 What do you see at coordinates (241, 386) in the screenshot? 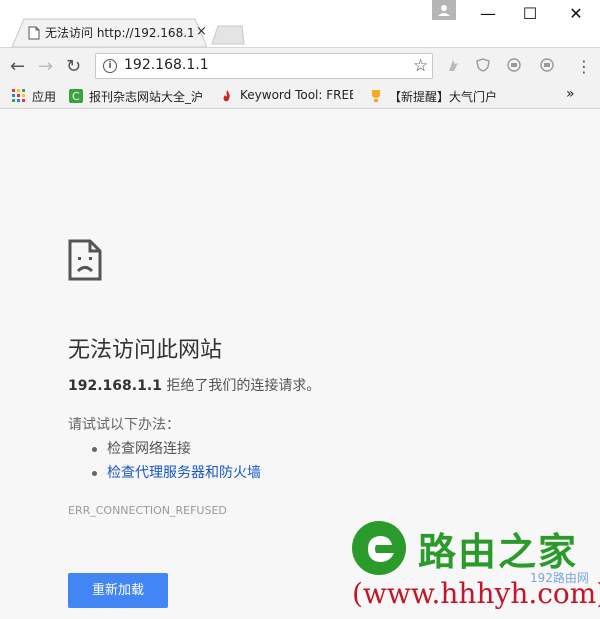
I see `error-message-text: 拒绝了我们的连接请求。` at bounding box center [241, 386].